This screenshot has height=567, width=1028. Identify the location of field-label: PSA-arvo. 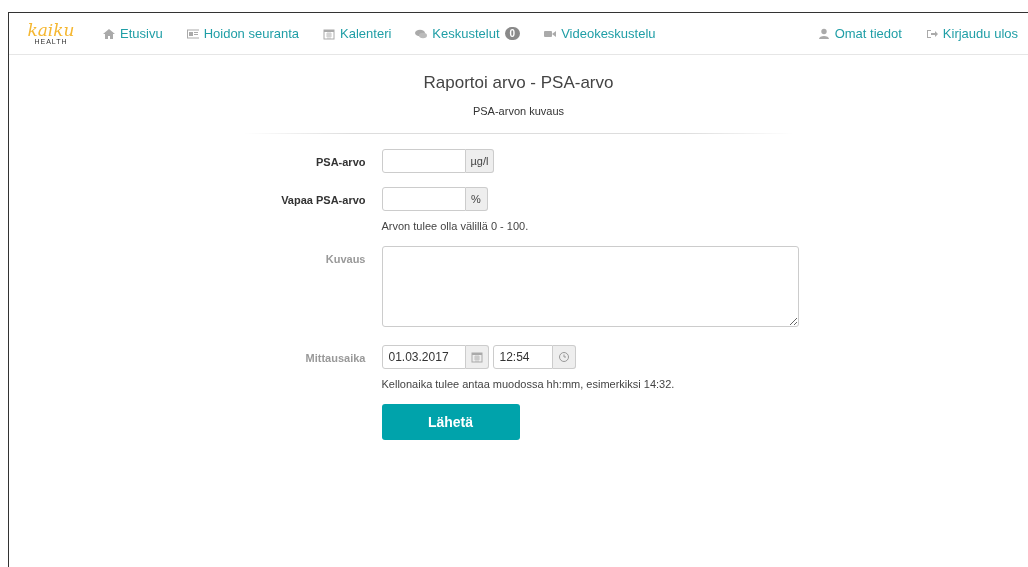
(340, 161).